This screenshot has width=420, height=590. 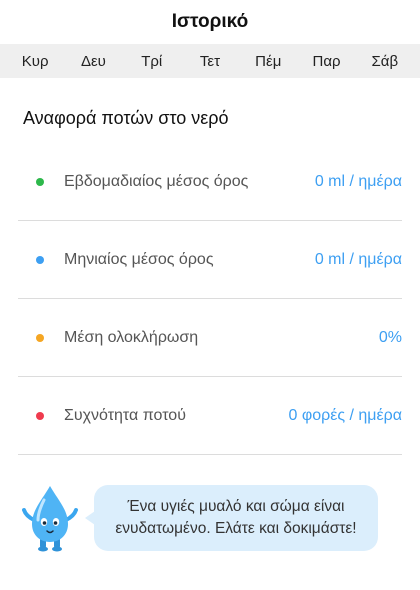 What do you see at coordinates (152, 61) in the screenshot?
I see `day-tab-tue: Τρί` at bounding box center [152, 61].